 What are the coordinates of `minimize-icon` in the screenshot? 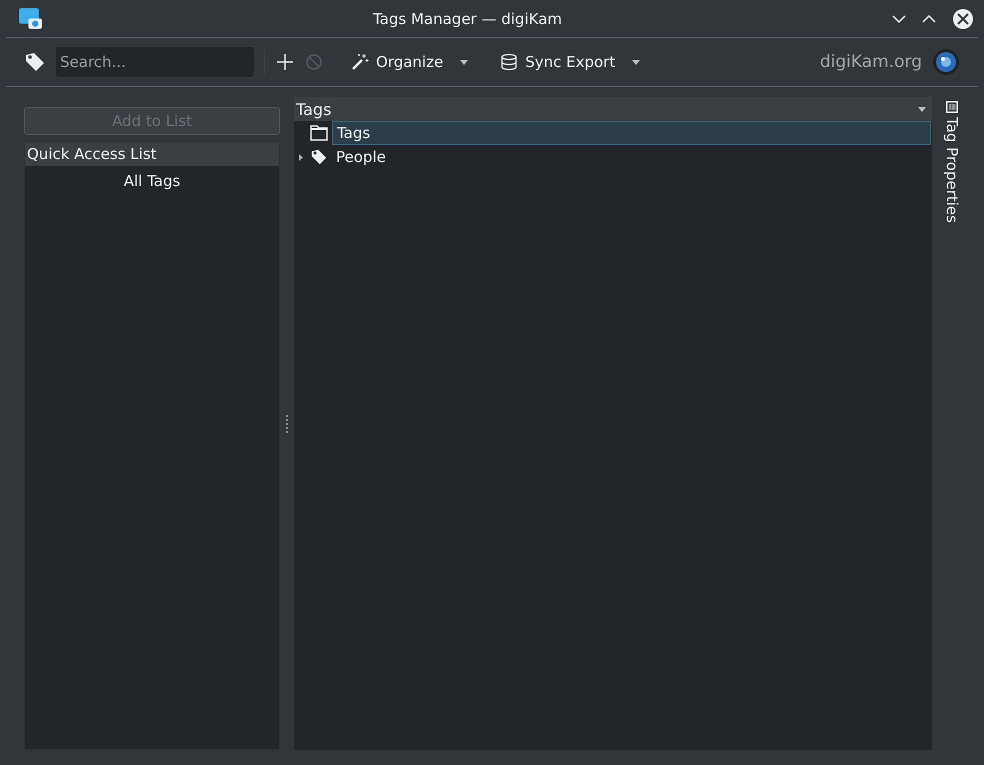 It's located at (899, 19).